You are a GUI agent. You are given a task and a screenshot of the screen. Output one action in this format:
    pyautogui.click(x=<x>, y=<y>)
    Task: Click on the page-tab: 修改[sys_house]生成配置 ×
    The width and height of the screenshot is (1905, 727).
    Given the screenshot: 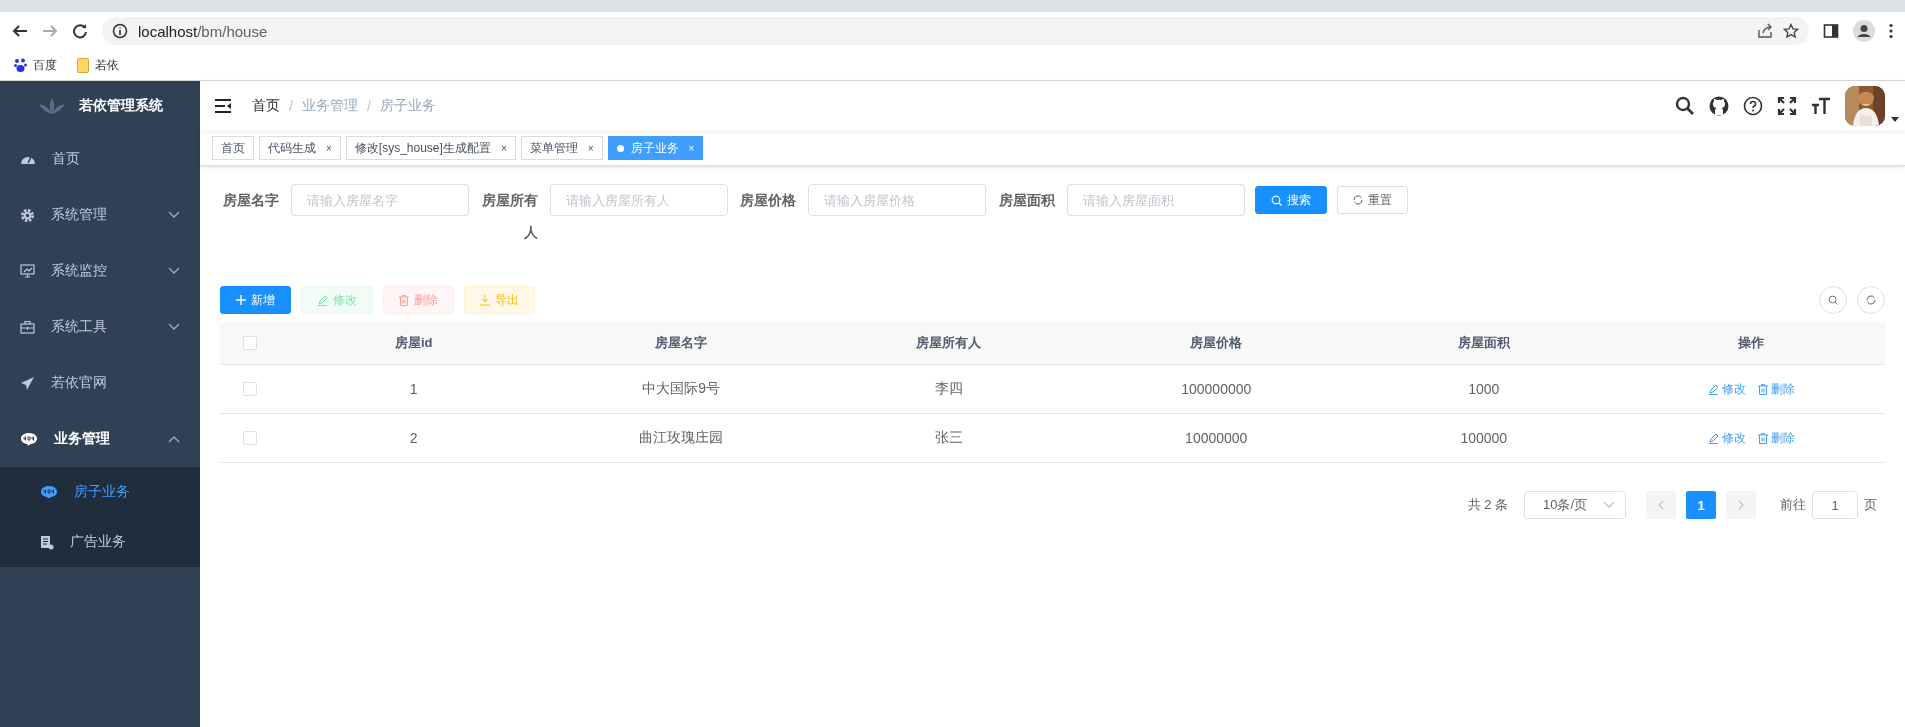 What is the action you would take?
    pyautogui.click(x=430, y=148)
    